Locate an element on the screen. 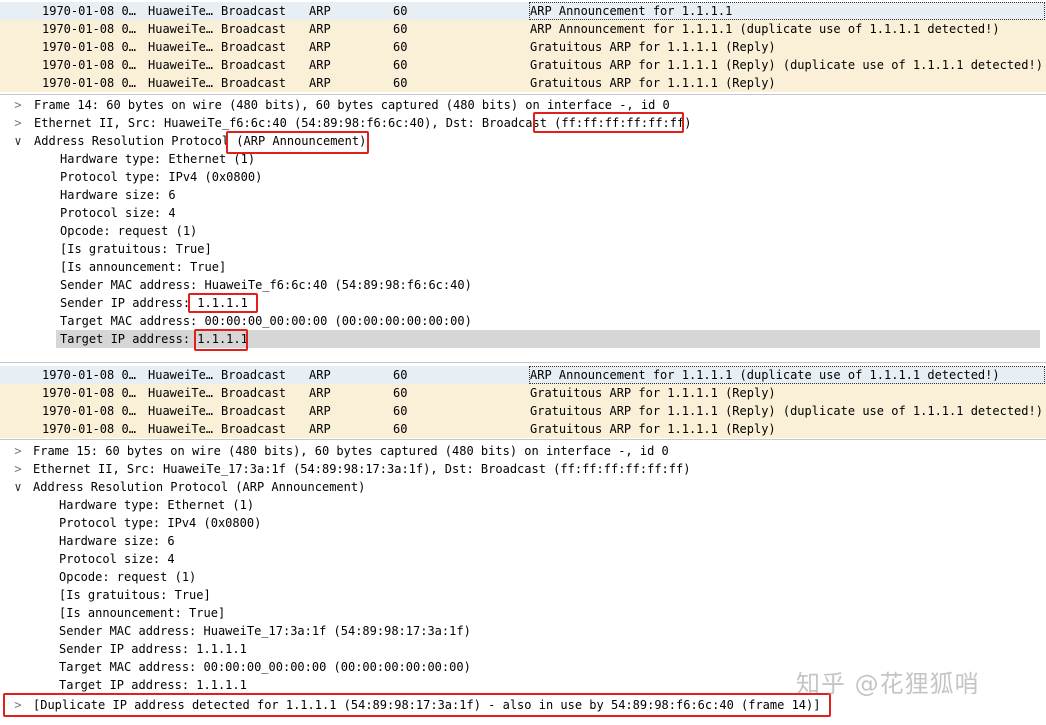 Image resolution: width=1046 pixels, height=725 pixels. arp-field-text: Protocol type: IPv4 (0x0800) is located at coordinates (161, 177).